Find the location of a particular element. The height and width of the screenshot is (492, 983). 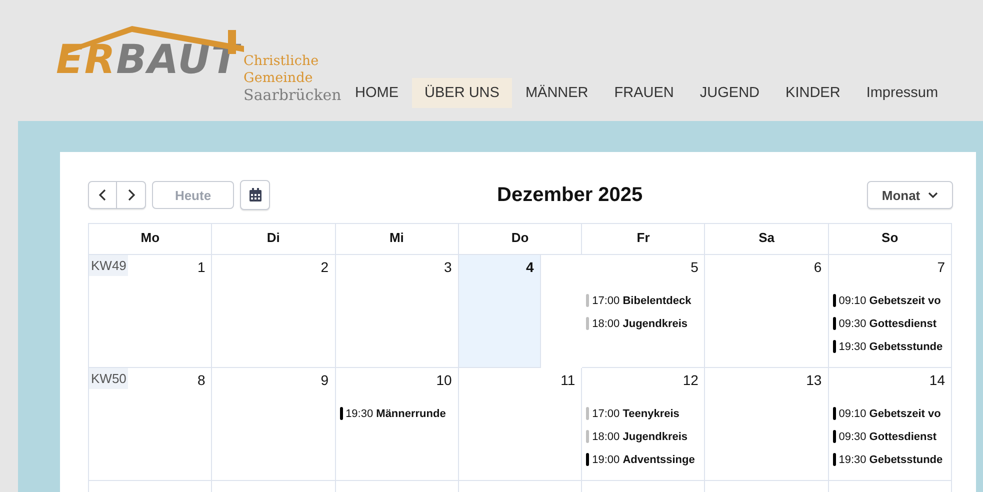

next-button is located at coordinates (131, 195).